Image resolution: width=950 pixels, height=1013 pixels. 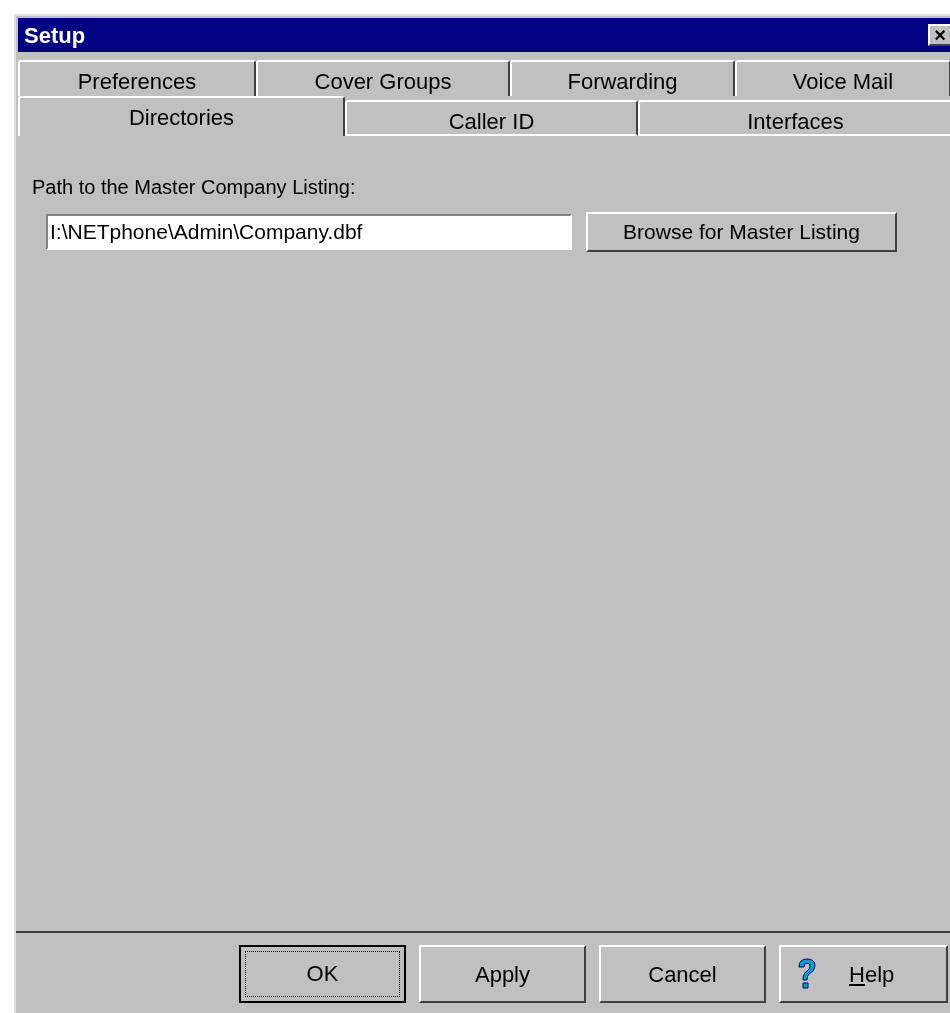 What do you see at coordinates (939, 35) in the screenshot?
I see `close-button: ×` at bounding box center [939, 35].